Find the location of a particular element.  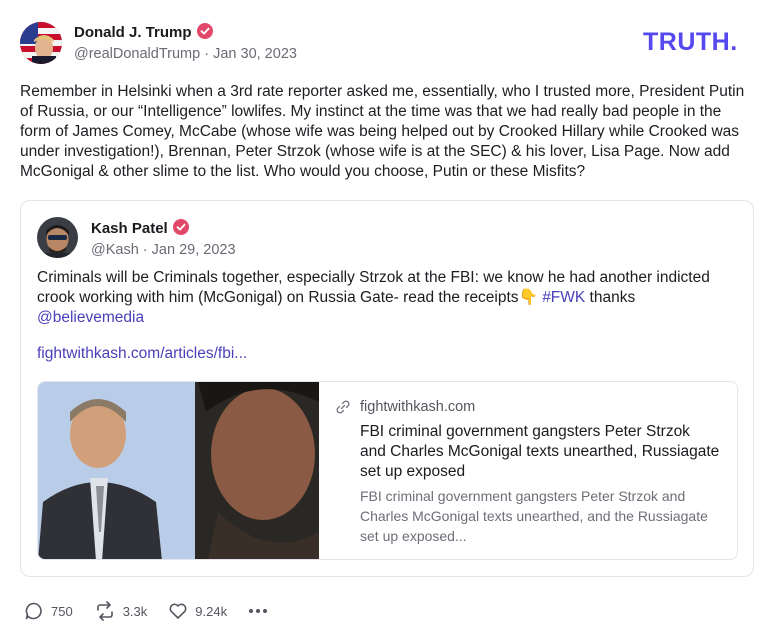

more-options-button is located at coordinates (258, 611).